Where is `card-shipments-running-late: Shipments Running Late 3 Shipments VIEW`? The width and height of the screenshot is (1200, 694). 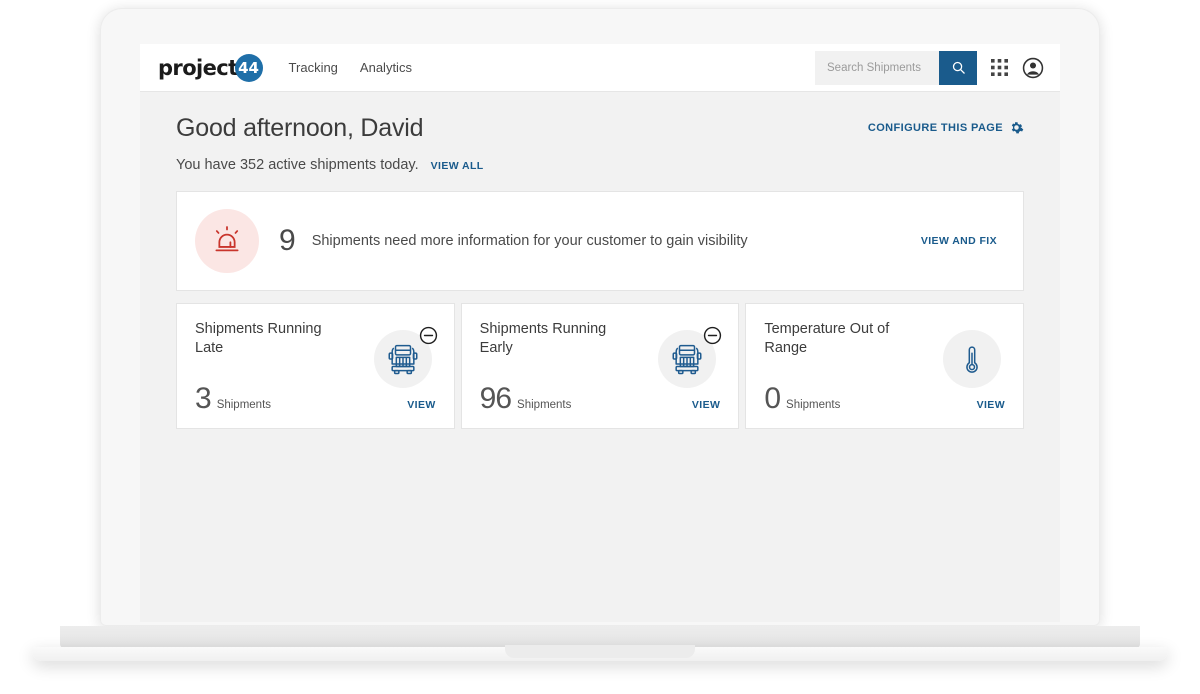
card-shipments-running-late: Shipments Running Late 3 Shipments VIEW is located at coordinates (315, 366).